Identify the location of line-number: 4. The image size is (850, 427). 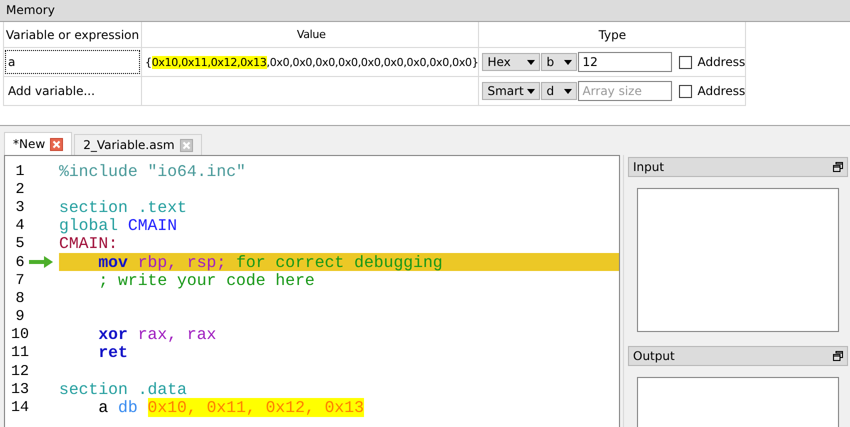
(20, 225).